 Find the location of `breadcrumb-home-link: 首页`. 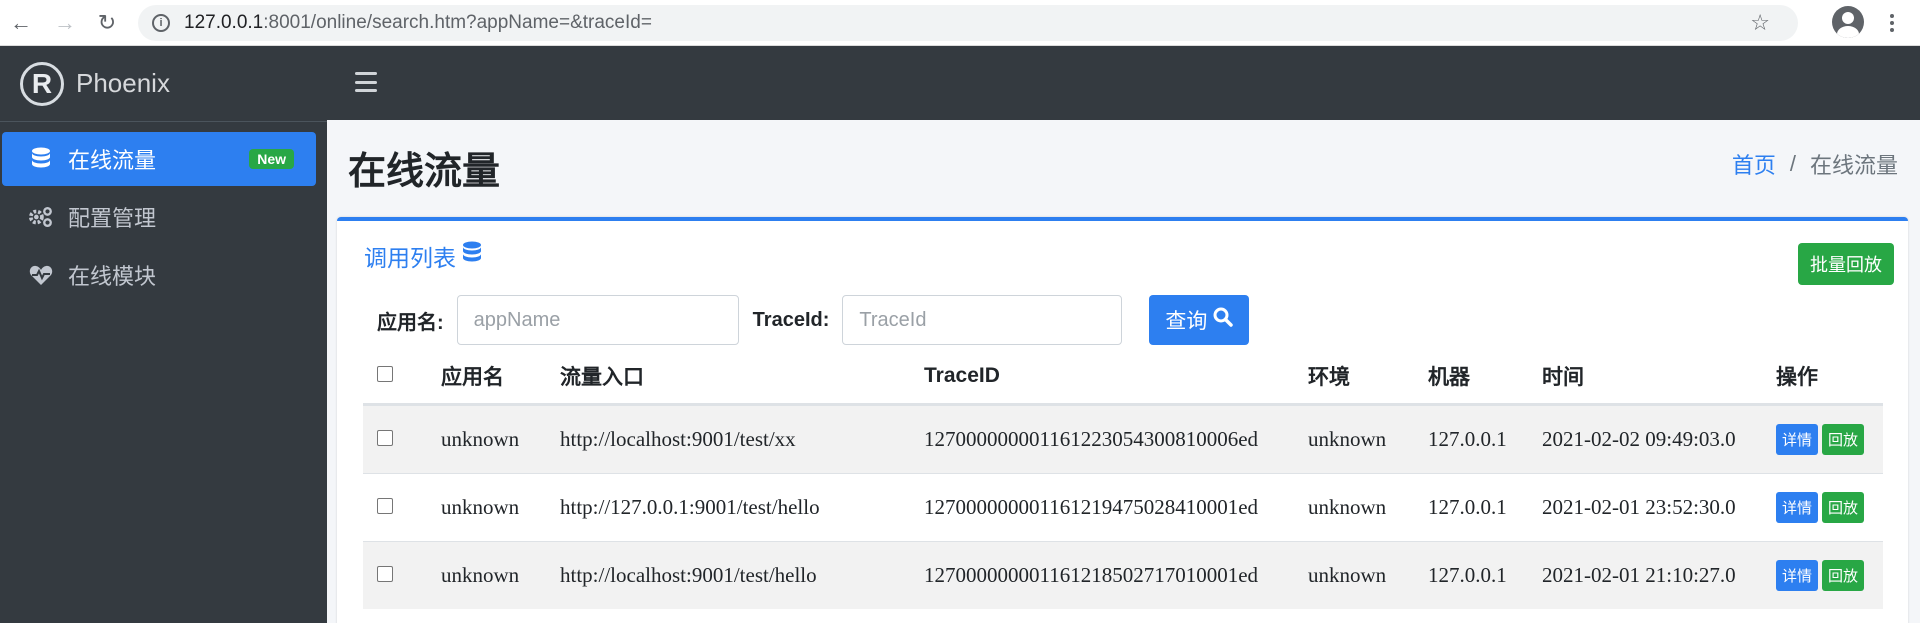

breadcrumb-home-link: 首页 is located at coordinates (1754, 164).